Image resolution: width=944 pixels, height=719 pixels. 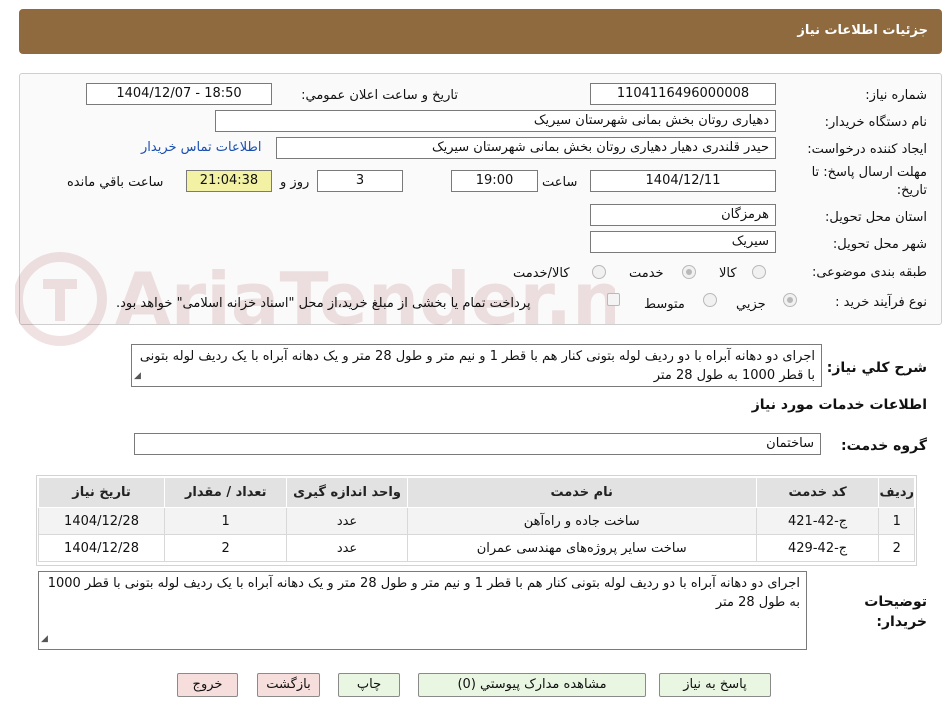 I want to click on announce-datetime-field: 1404/12/07 - 18:50, so click(x=179, y=94).